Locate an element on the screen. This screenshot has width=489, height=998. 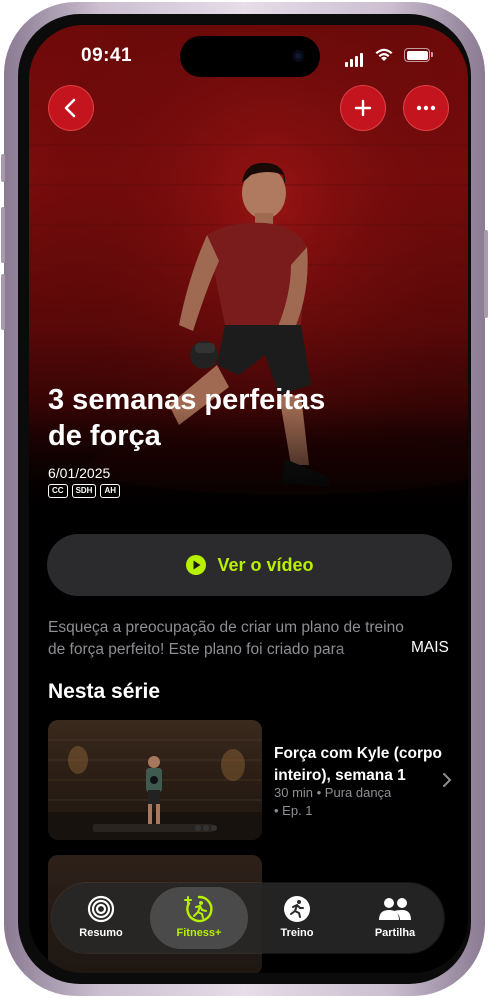
tab-partilha-label: Partilha is located at coordinates (395, 933).